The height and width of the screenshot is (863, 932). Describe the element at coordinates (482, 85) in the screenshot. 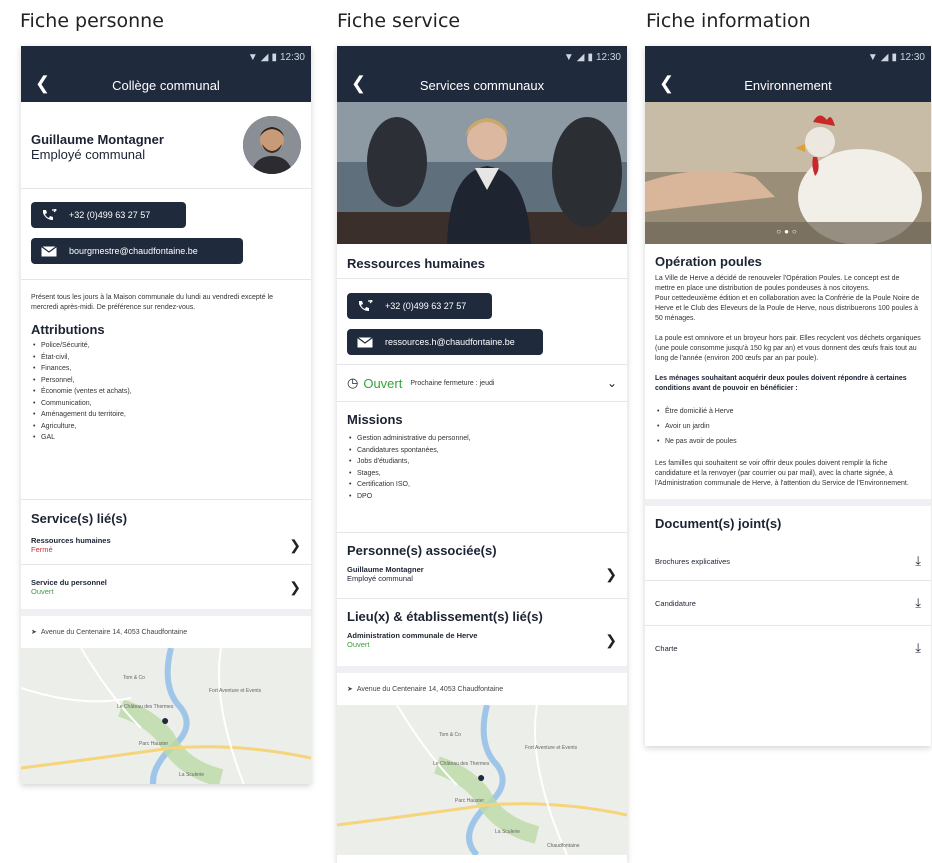

I see `header-bar: ❮ Services communaux` at that location.